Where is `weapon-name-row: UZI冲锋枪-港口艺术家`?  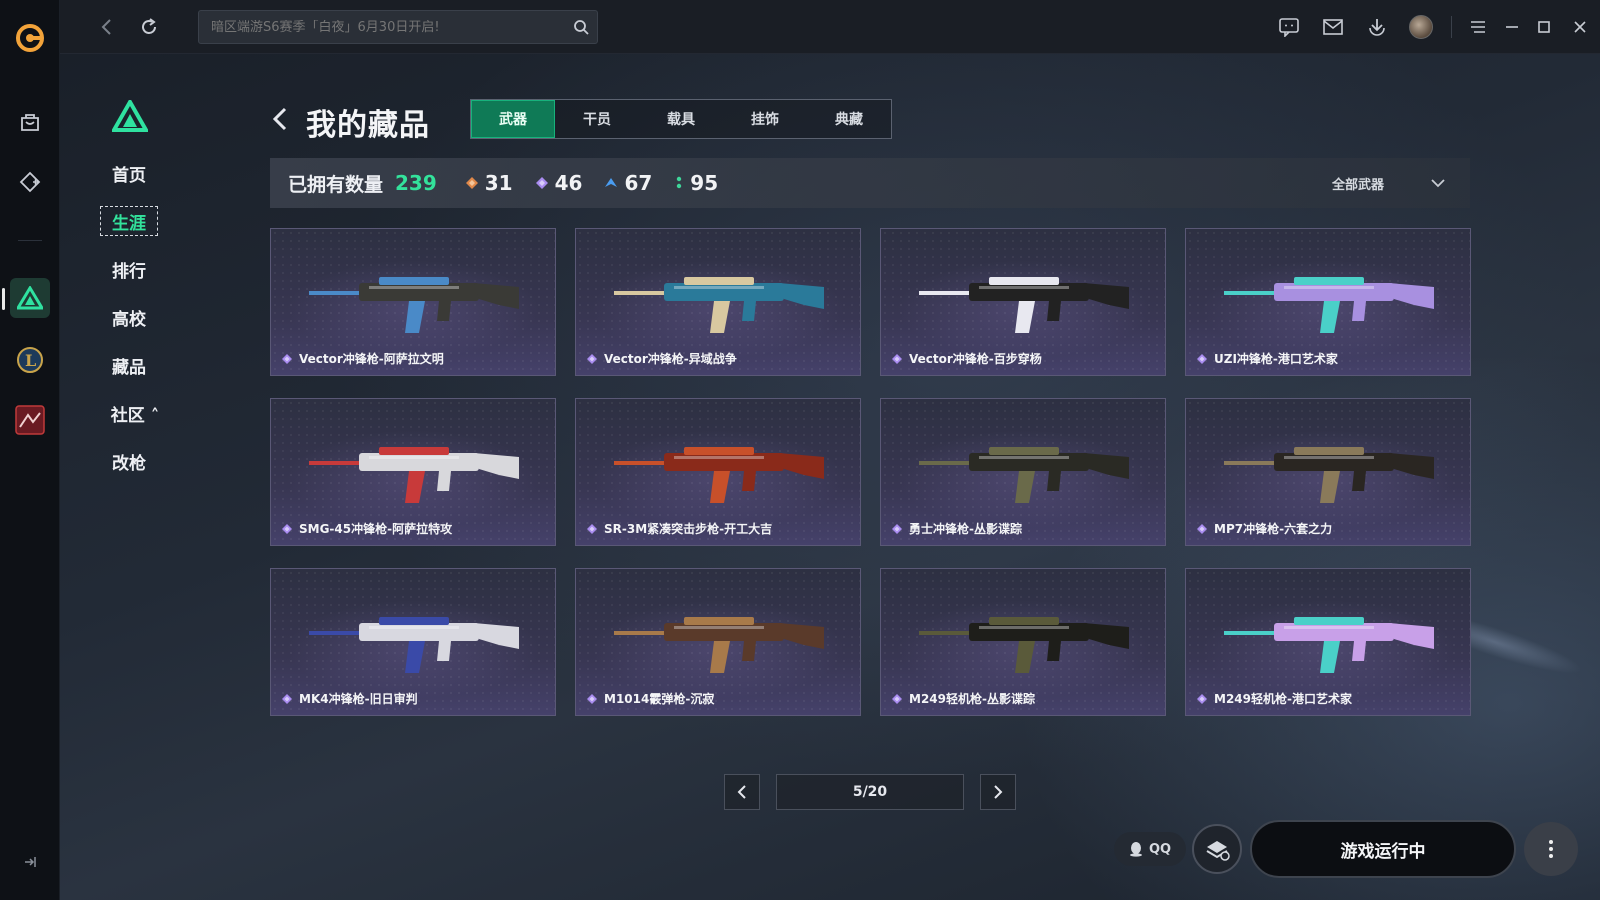
weapon-name-row: UZI冲锋枪-港口艺术家 is located at coordinates (1267, 358).